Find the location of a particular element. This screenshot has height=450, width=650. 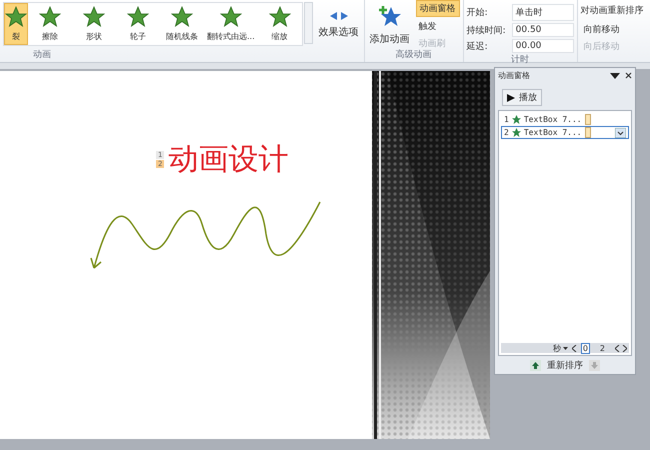

play-icon is located at coordinates (511, 98).